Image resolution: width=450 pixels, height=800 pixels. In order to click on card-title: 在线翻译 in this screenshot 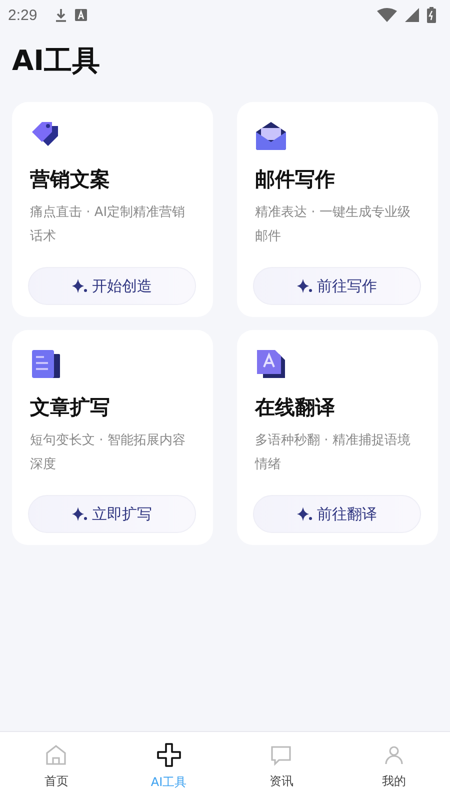, I will do `click(295, 407)`.